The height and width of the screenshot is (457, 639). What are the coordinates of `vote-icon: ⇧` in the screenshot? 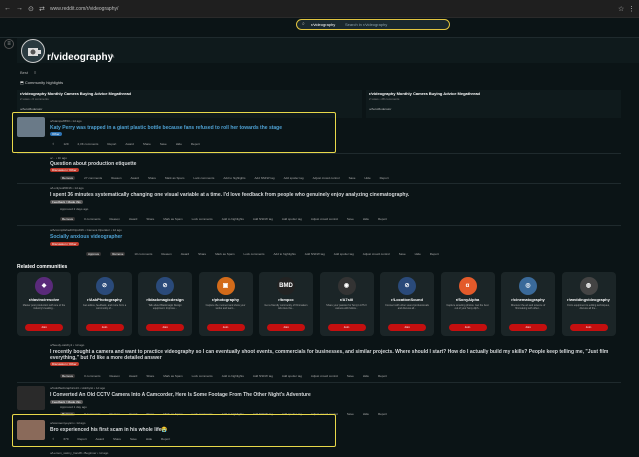 It's located at (53, 439).